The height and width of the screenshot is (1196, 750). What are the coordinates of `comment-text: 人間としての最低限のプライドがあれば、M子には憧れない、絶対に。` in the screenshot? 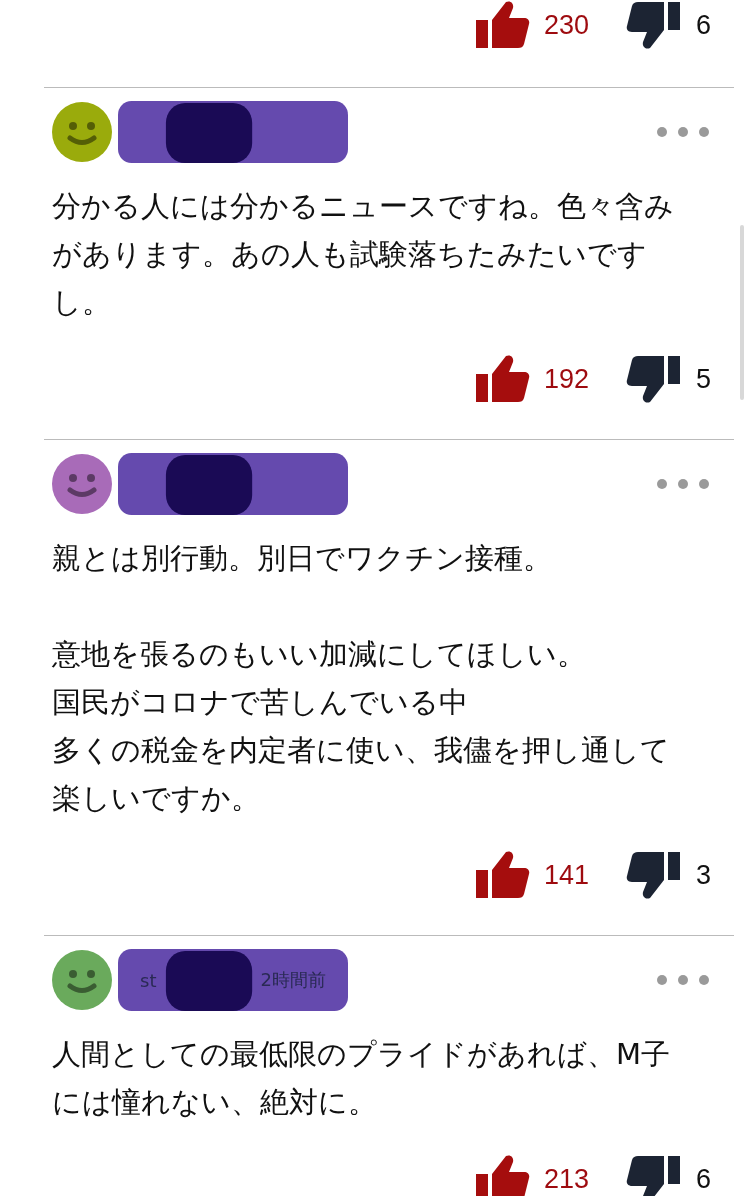 It's located at (362, 1078).